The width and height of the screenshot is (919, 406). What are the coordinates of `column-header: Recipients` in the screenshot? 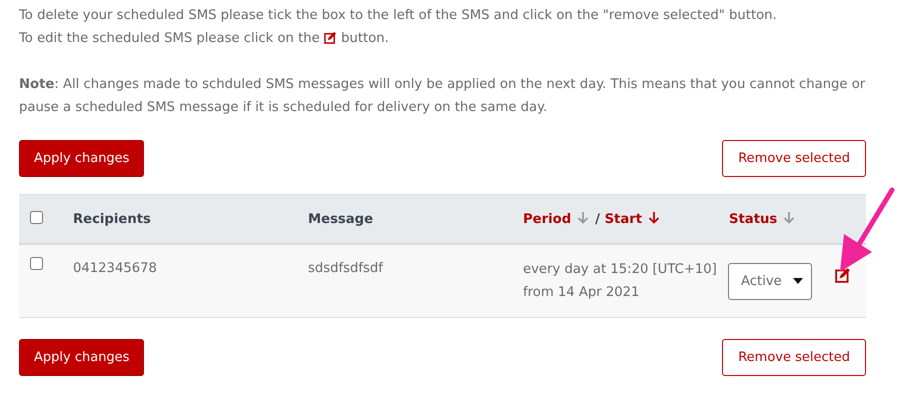 It's located at (112, 219).